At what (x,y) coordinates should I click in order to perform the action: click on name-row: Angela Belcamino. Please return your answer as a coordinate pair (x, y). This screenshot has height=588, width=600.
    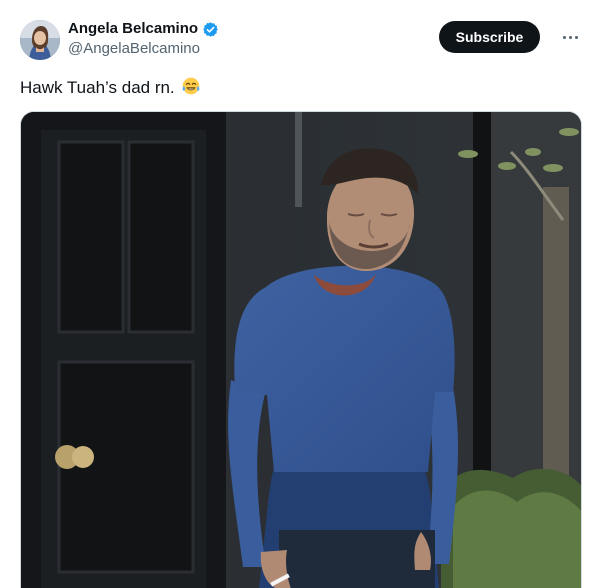
    Looking at the image, I should click on (143, 29).